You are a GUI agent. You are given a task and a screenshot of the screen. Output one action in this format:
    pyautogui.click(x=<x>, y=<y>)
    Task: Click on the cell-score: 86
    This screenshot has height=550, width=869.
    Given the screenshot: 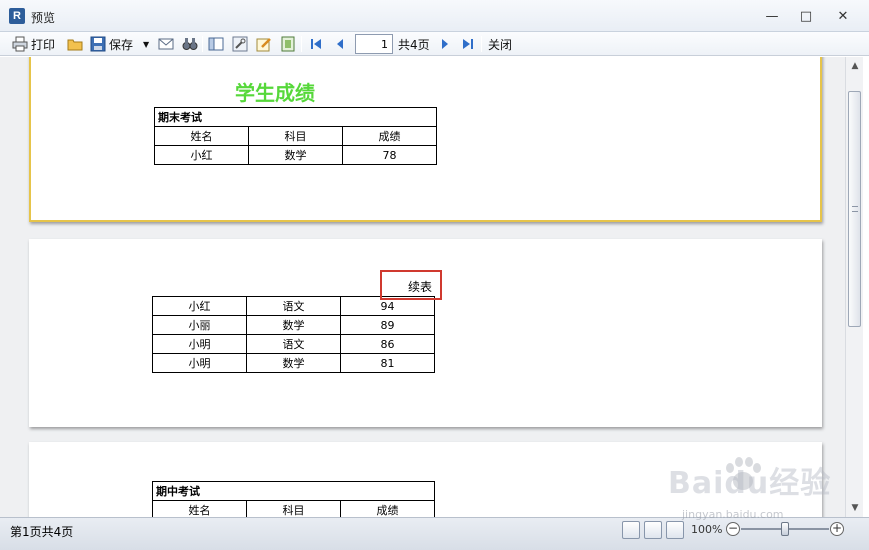 What is the action you would take?
    pyautogui.click(x=387, y=344)
    